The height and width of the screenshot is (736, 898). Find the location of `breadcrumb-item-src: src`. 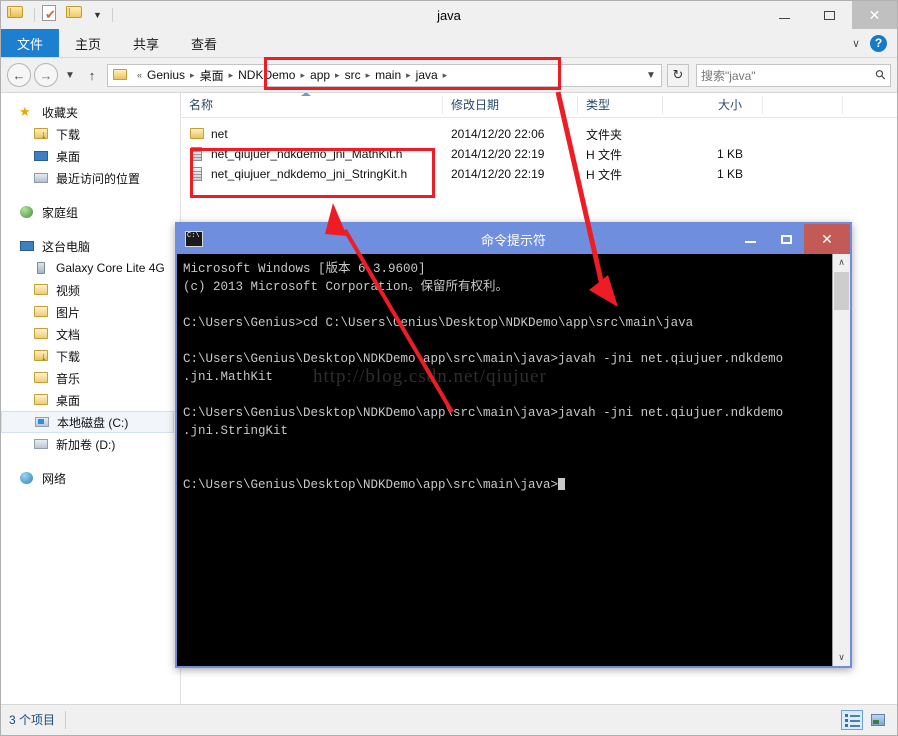

breadcrumb-item-src: src is located at coordinates (353, 75).